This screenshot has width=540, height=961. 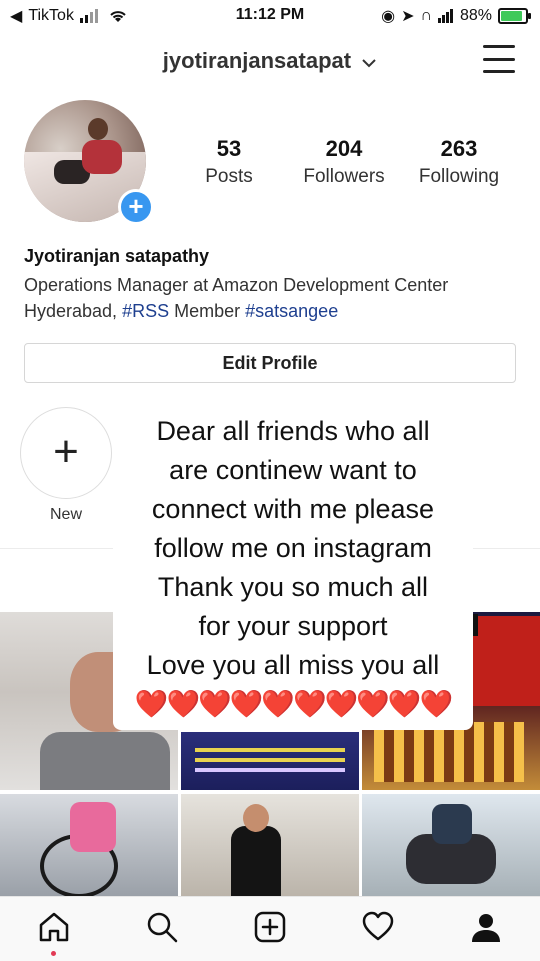 What do you see at coordinates (65, 514) in the screenshot?
I see `new-highlight-label: New` at bounding box center [65, 514].